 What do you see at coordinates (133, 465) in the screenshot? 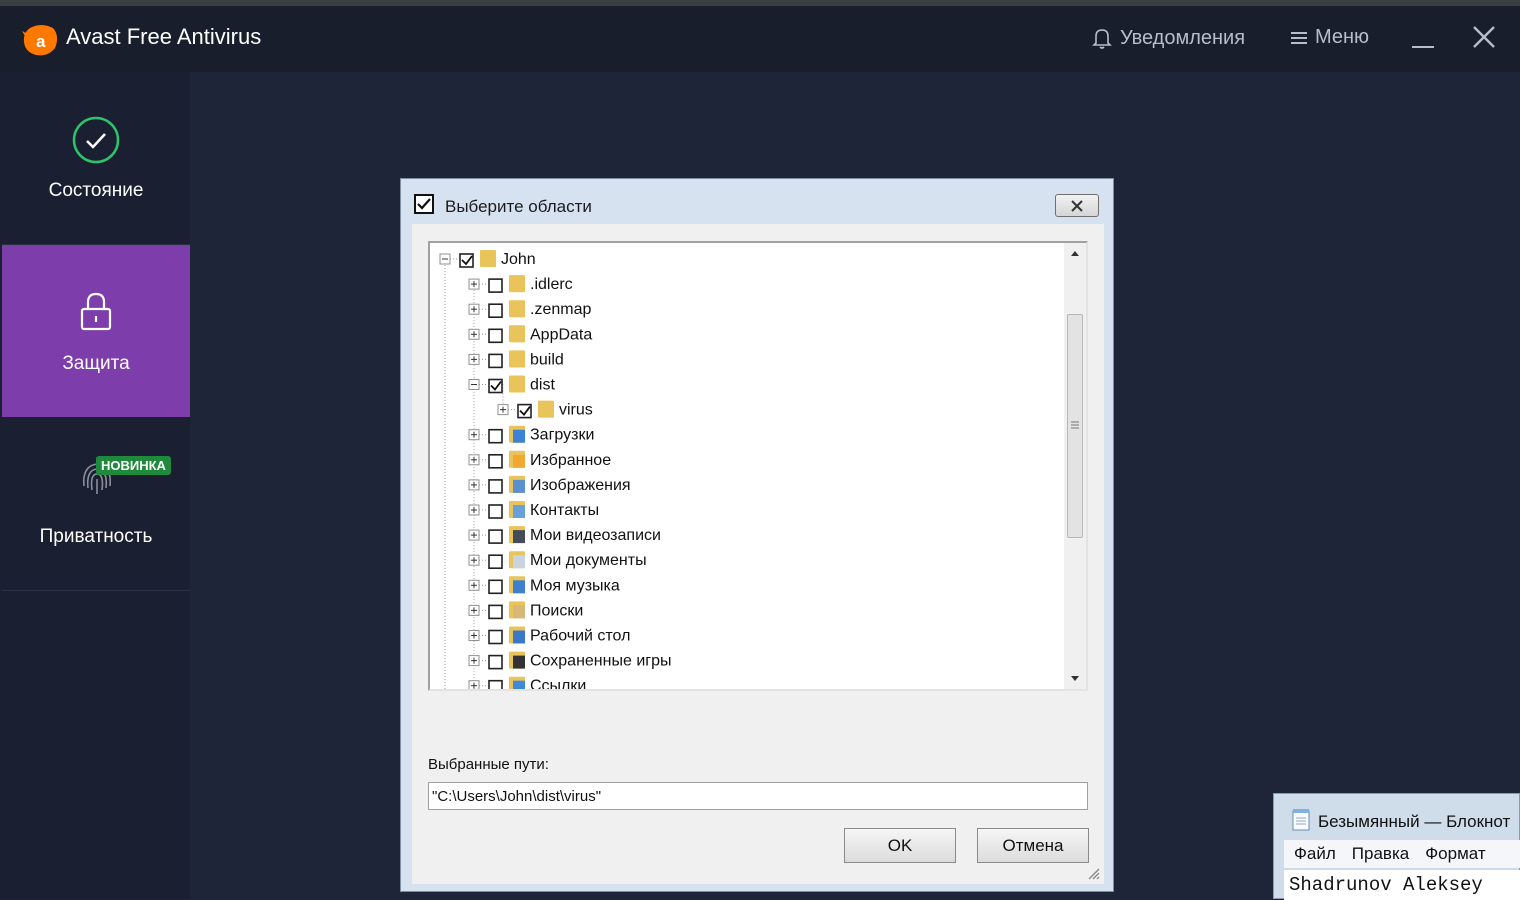
I see `new-badge: НОВИНКА` at bounding box center [133, 465].